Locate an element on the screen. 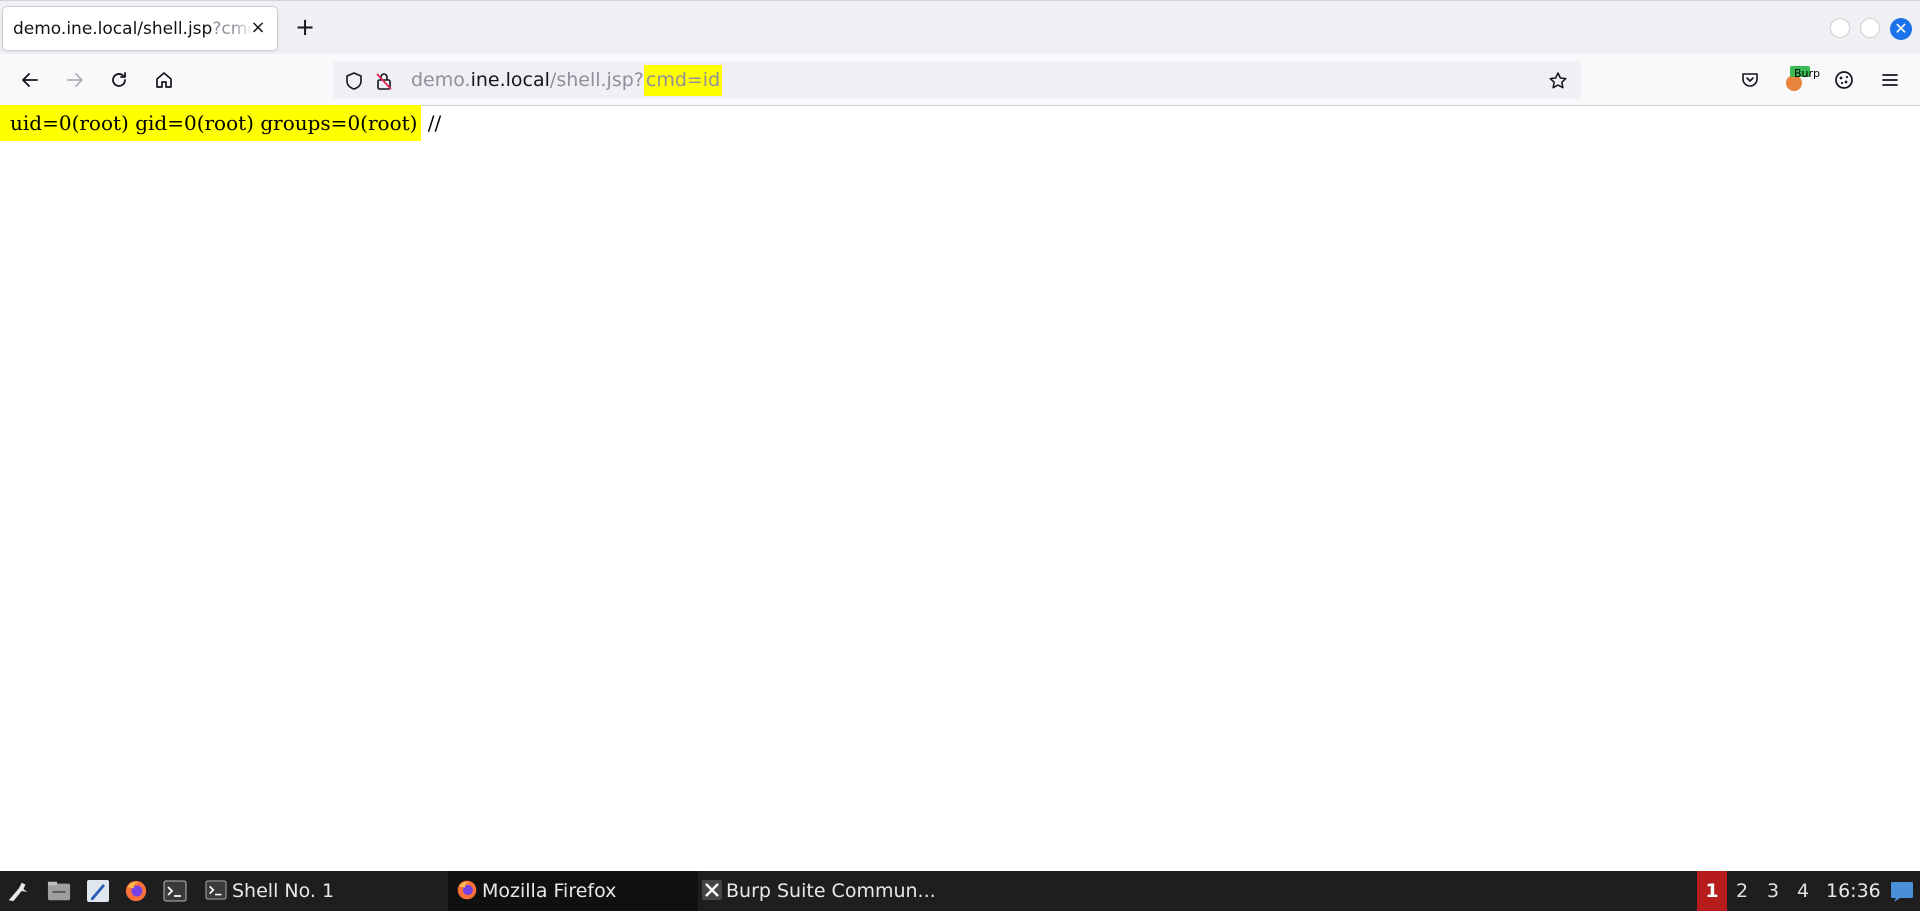 The height and width of the screenshot is (911, 1920). workspace-3: 3 is located at coordinates (1773, 891).